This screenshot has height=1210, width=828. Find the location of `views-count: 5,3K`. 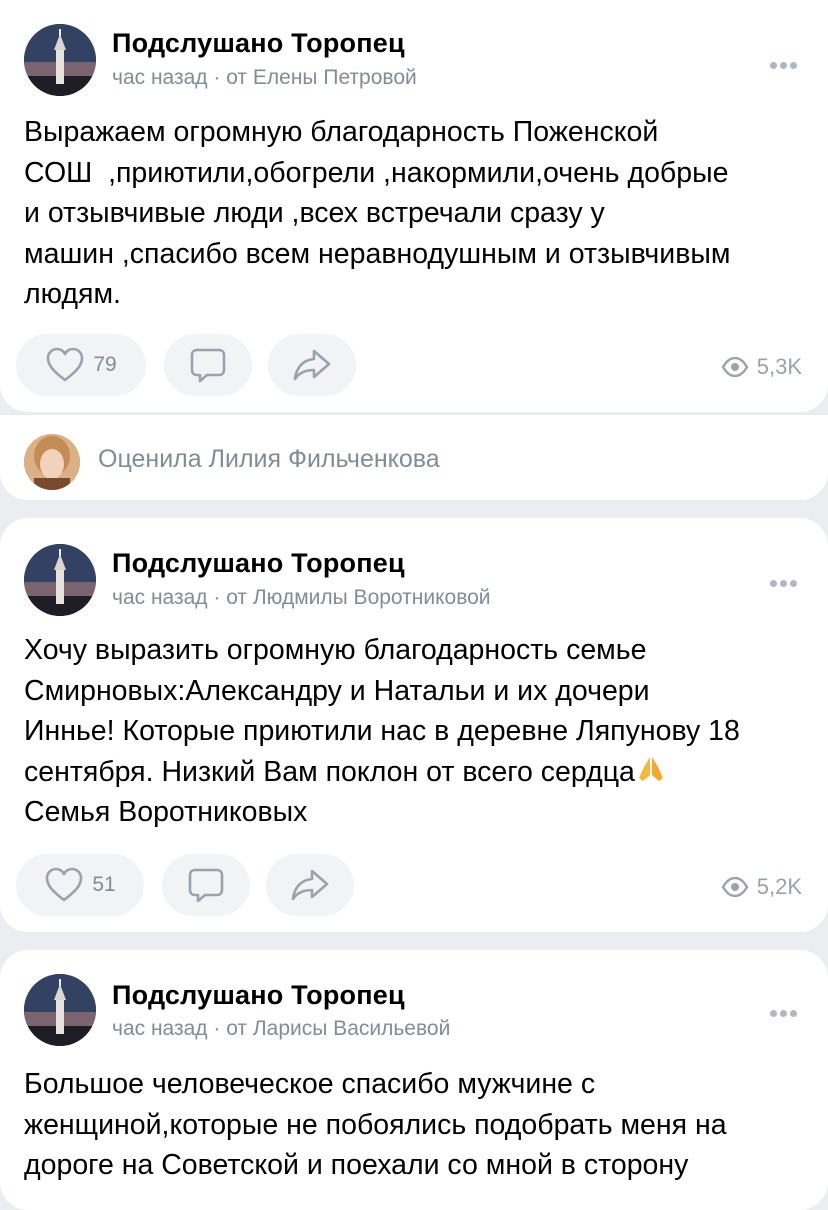

views-count: 5,3K is located at coordinates (779, 366).